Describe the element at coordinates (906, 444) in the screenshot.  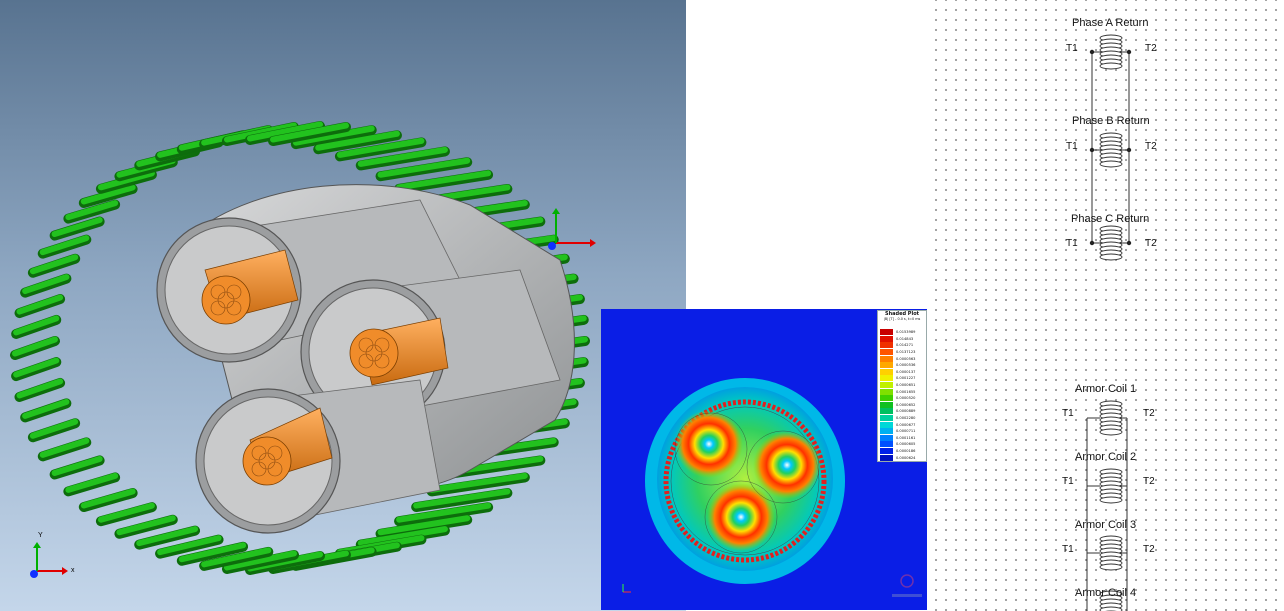
I see `legend-value: 0.0000605` at that location.